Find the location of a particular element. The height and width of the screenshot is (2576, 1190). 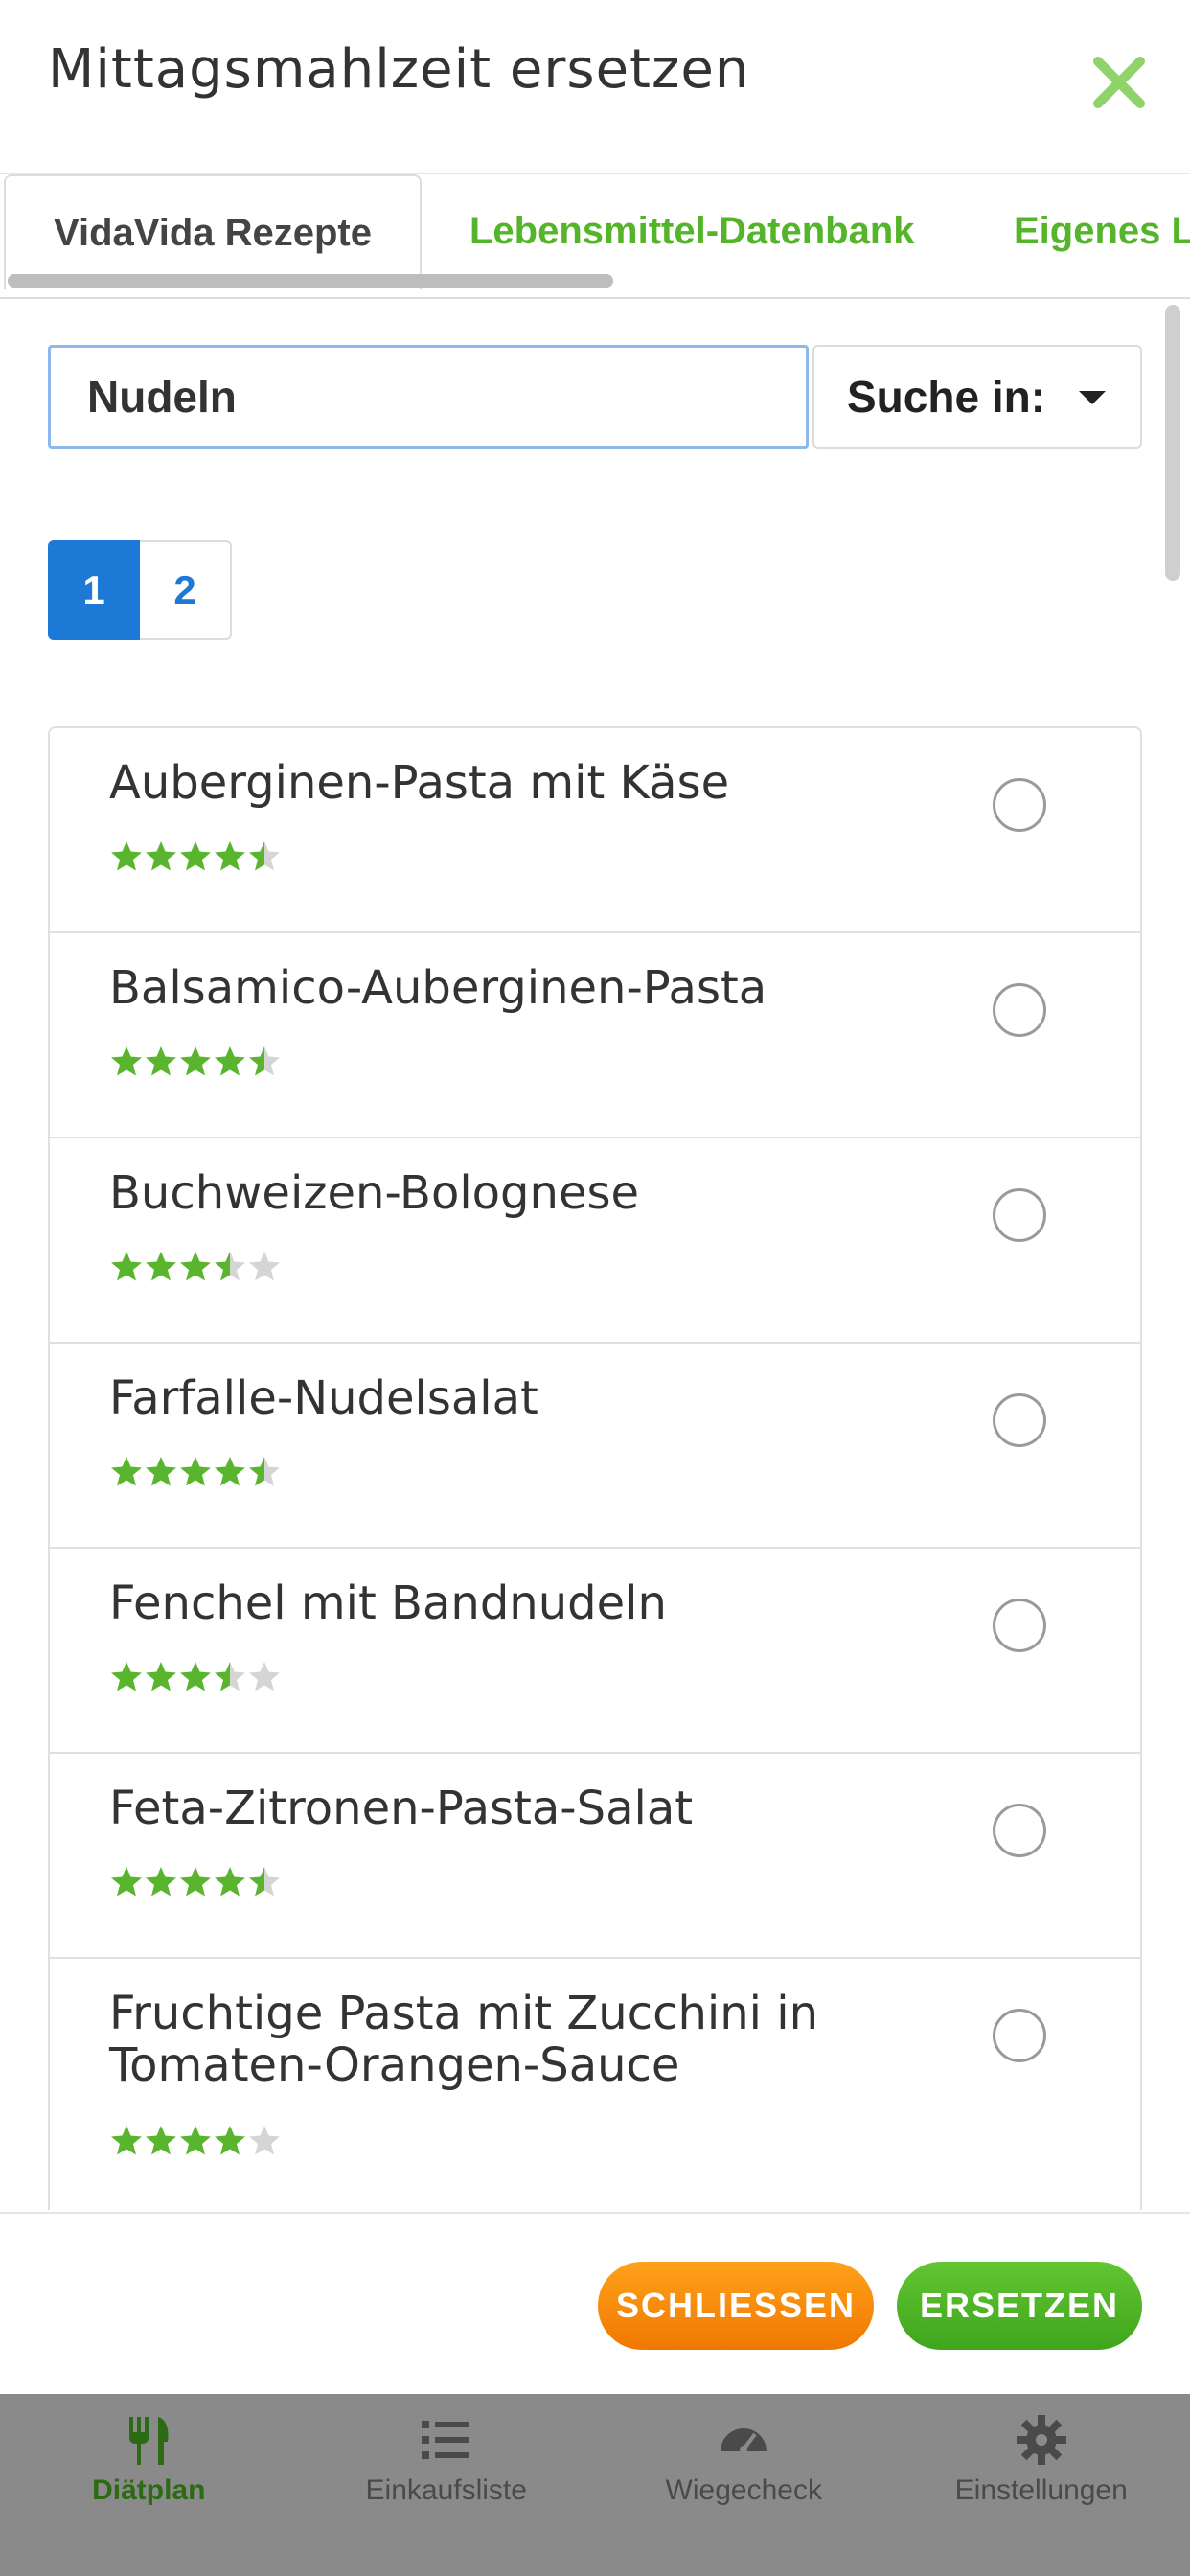

recipe-list-item: Buchweizen-Bolognese is located at coordinates (595, 1241).